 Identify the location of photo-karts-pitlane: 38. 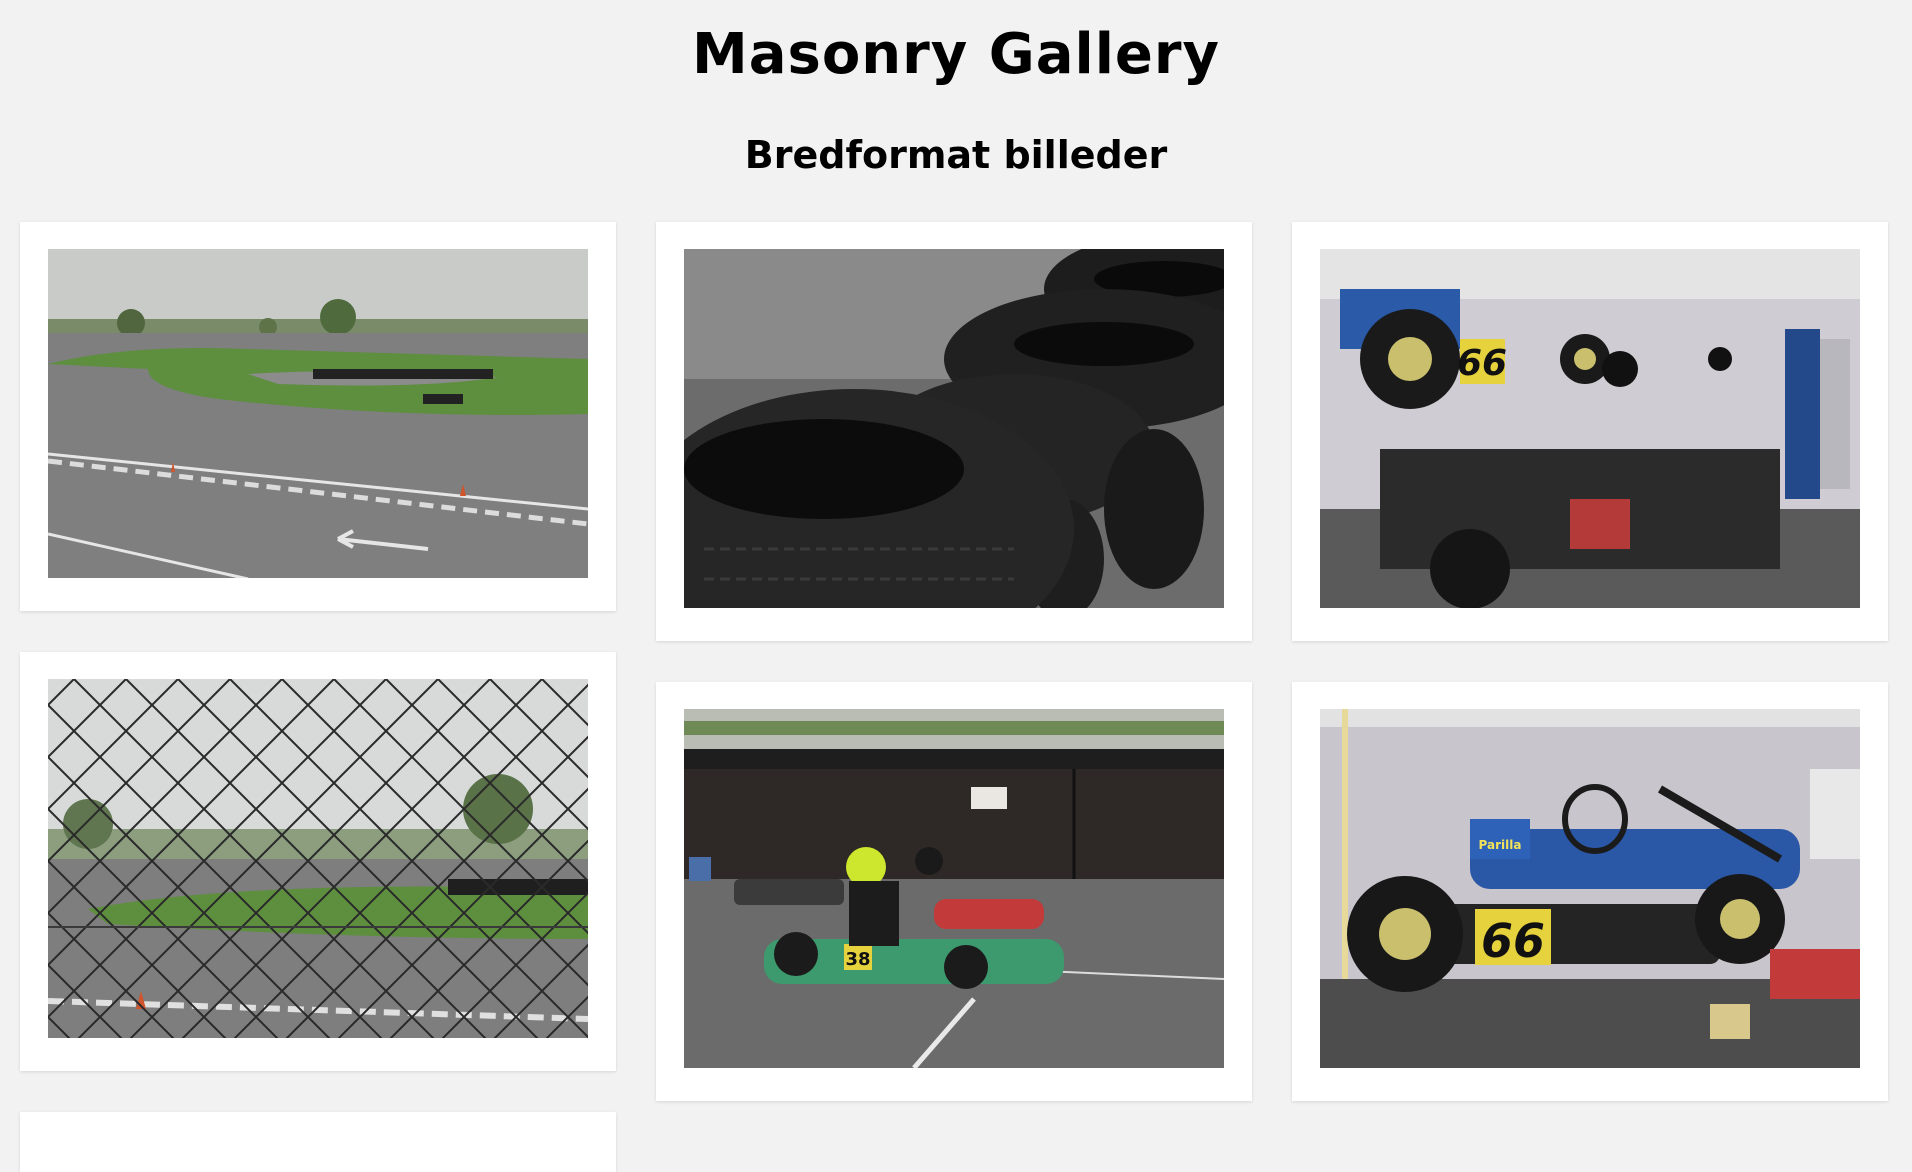
(954, 888).